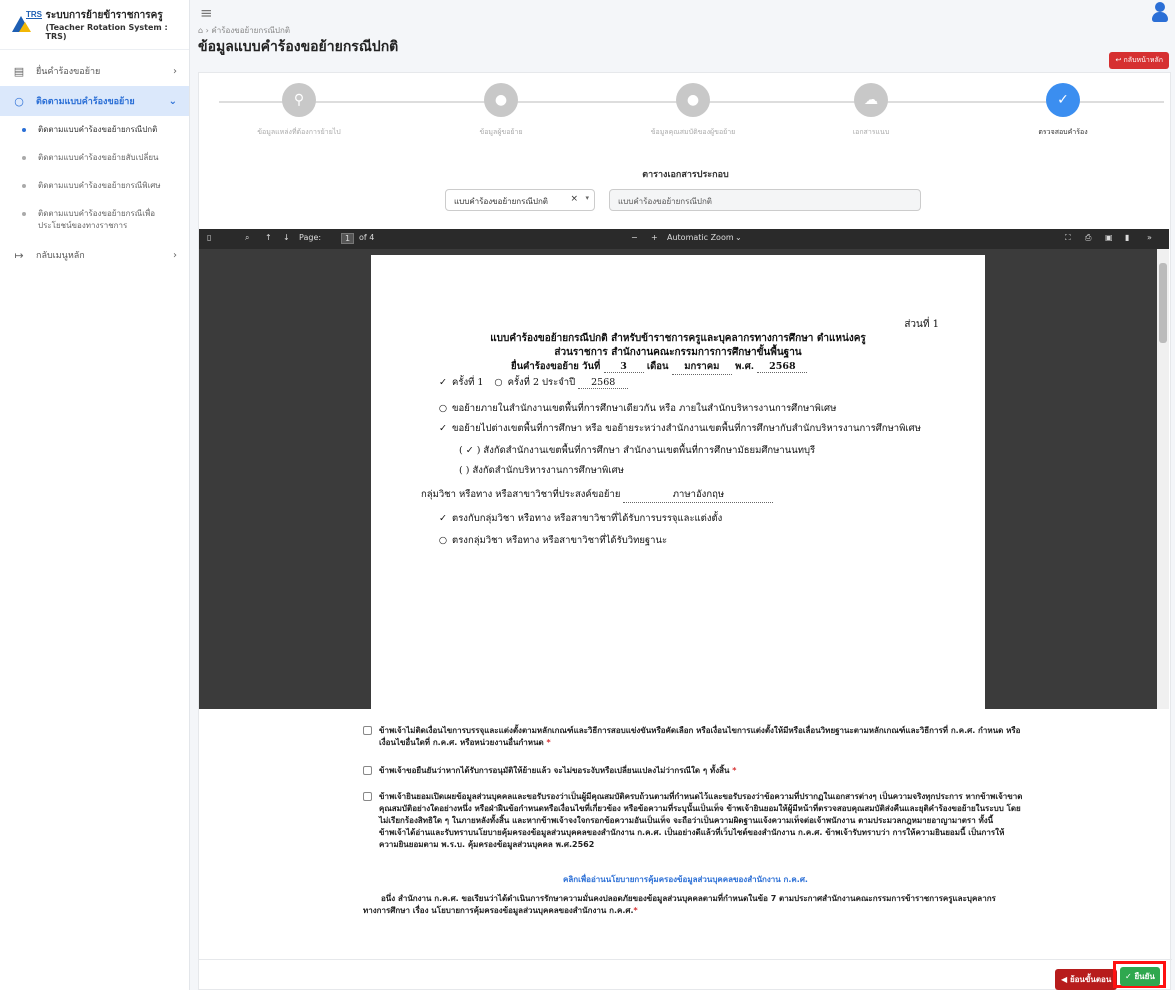 The width and height of the screenshot is (1175, 990). What do you see at coordinates (685, 959) in the screenshot?
I see `footer-divider` at bounding box center [685, 959].